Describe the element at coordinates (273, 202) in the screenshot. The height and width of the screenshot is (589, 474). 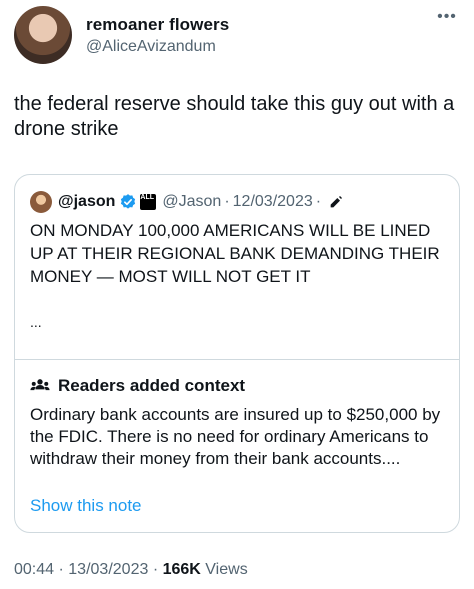
I see `quote-date: 12/03/2023` at that location.